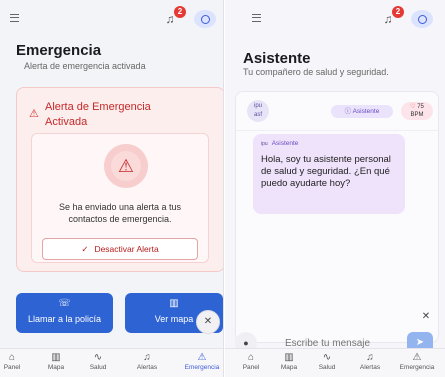 Image resolution: width=445 pixels, height=377 pixels. Describe the element at coordinates (59, 50) in the screenshot. I see `page-title: Emergencia` at that location.